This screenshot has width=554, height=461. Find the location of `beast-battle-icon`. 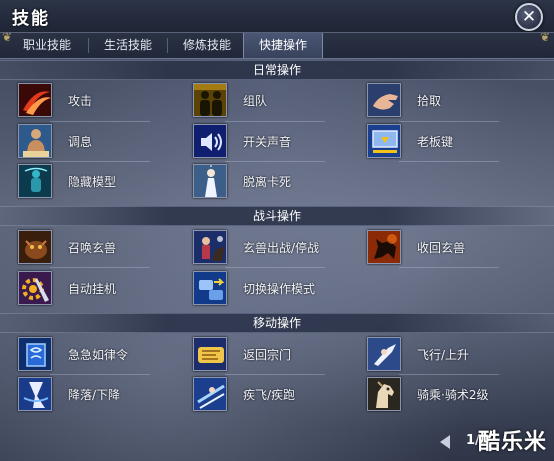

beast-battle-icon is located at coordinates (210, 247).